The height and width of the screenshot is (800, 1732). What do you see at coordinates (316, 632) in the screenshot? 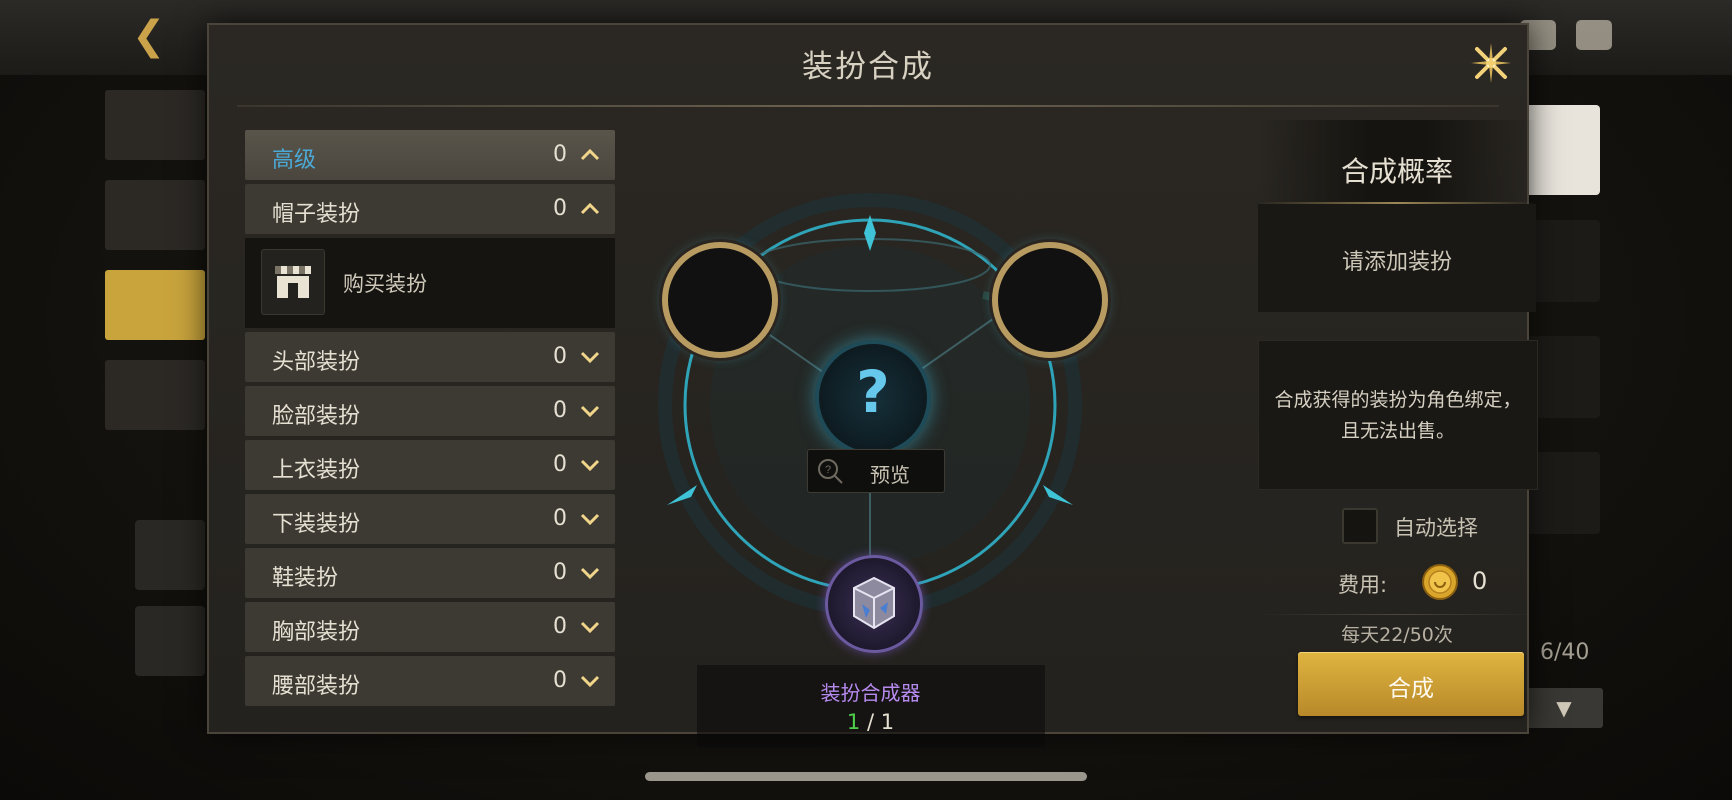
I see `category-label: 胸部装扮` at bounding box center [316, 632].